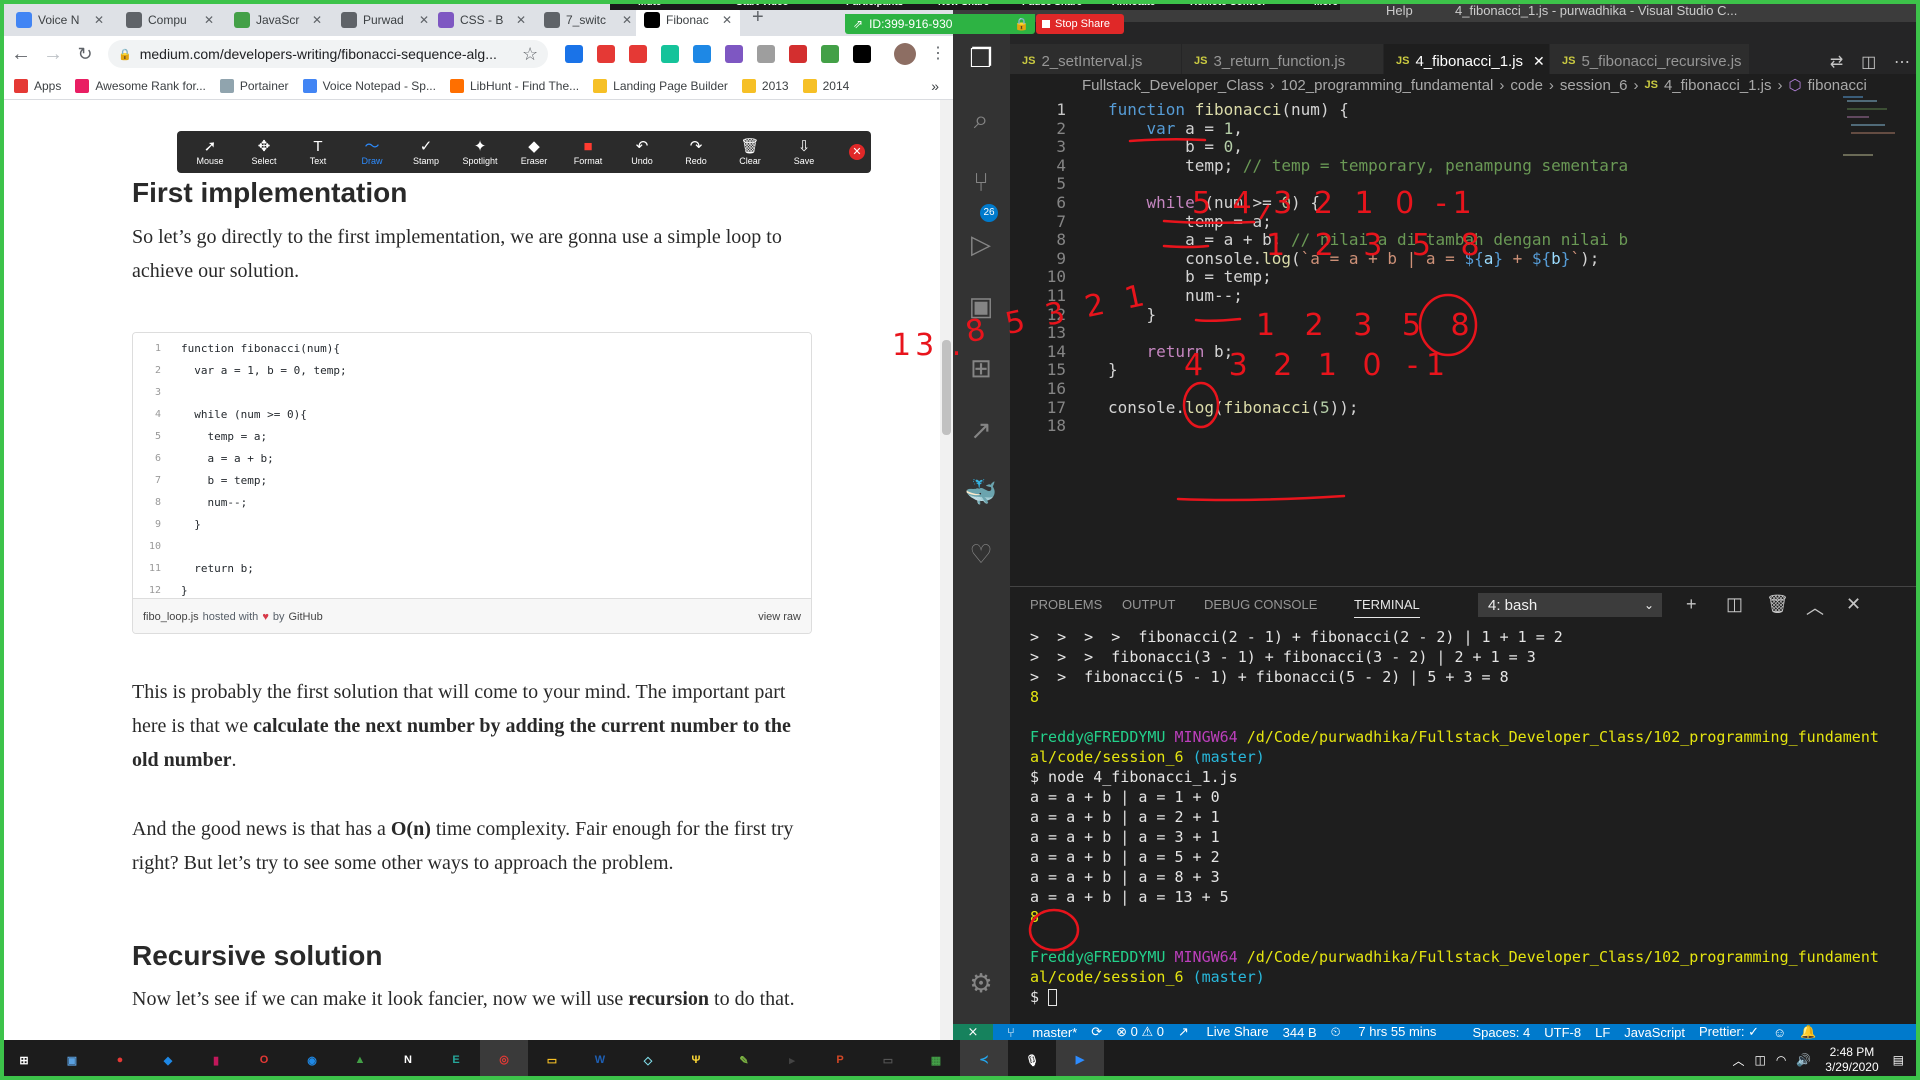  Describe the element at coordinates (482, 20) in the screenshot. I see `browser-tab: CSS - B ✕` at that location.